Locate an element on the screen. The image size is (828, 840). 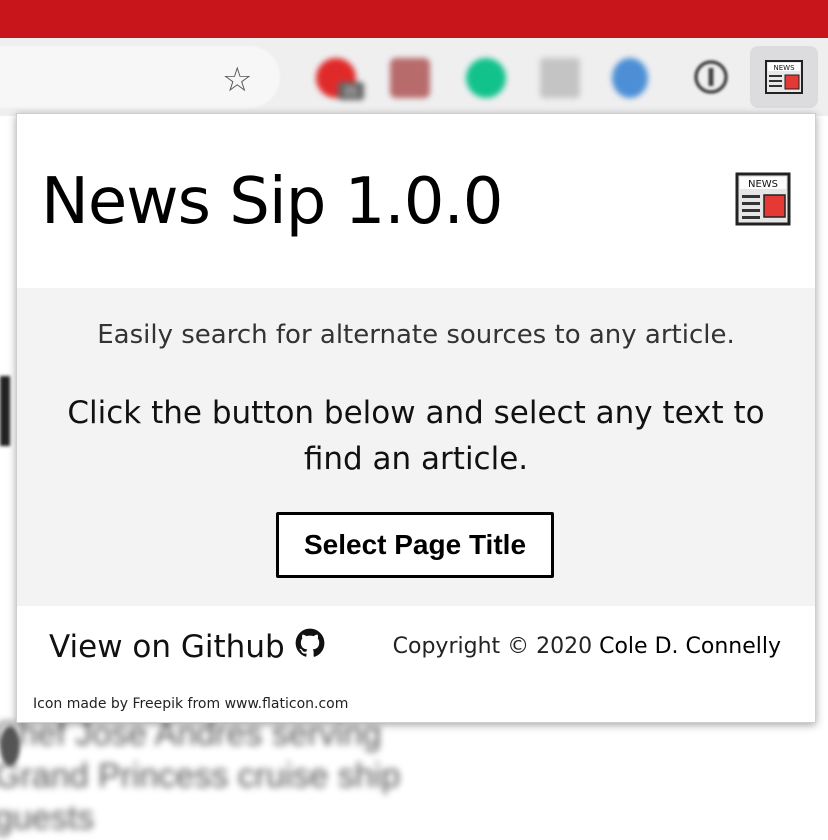
github-icon is located at coordinates (310, 647).